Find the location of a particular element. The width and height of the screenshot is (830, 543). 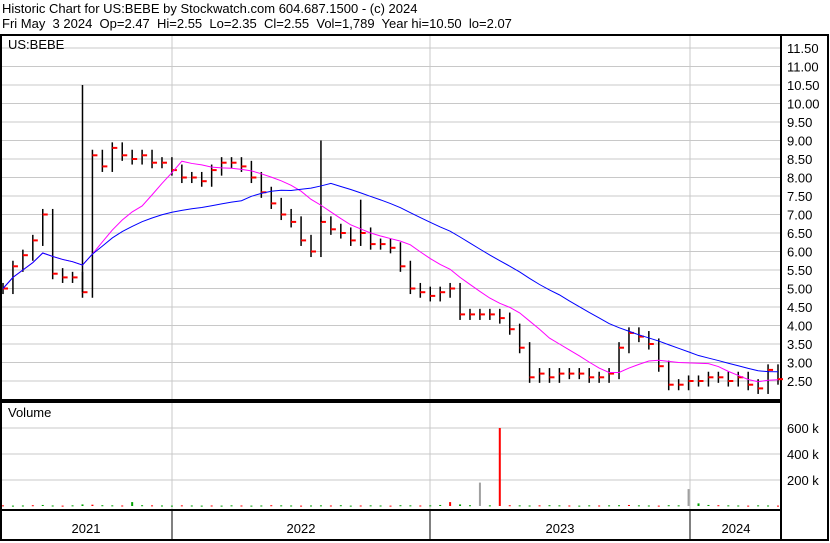

price-tick-label: 6.00 is located at coordinates (799, 252).